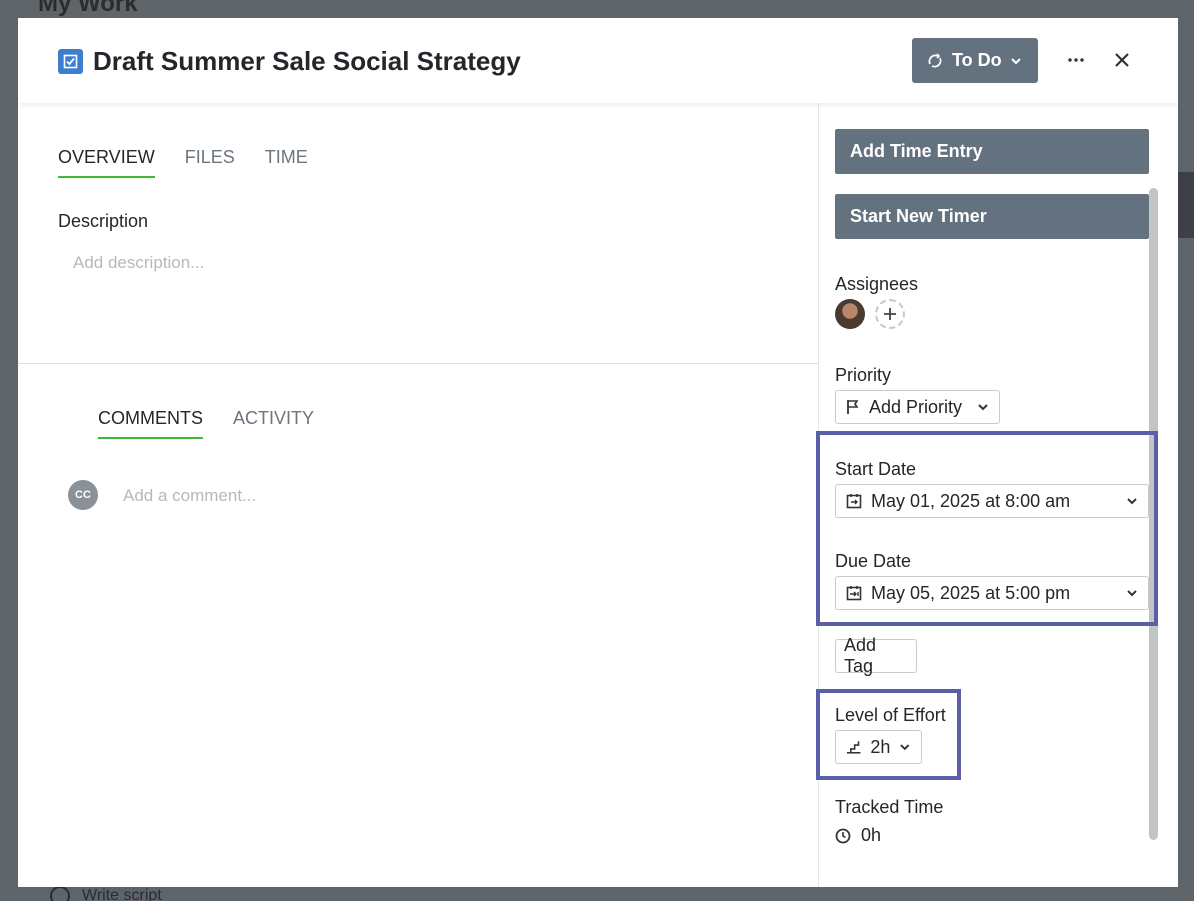 The image size is (1194, 901). Describe the element at coordinates (888, 734) in the screenshot. I see `effort-highlight-box` at that location.